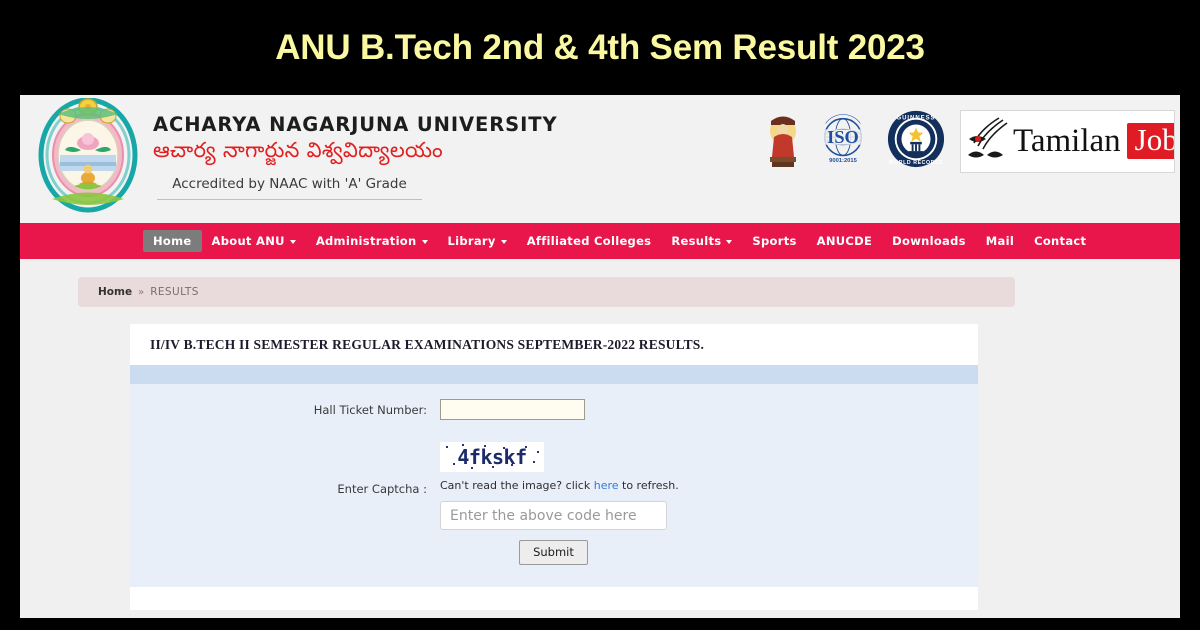  I want to click on iso-certification-badge: ISO 9001:2015, so click(843, 141).